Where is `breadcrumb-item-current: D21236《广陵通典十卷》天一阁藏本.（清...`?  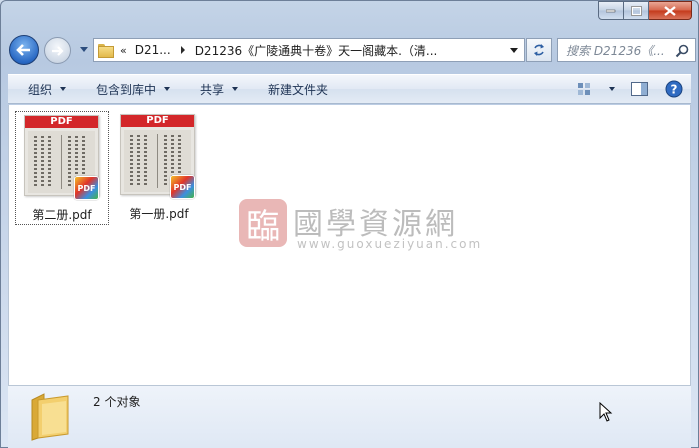 breadcrumb-item-current: D21236《广陵通典十卷》天一阁藏本.（清... is located at coordinates (316, 50).